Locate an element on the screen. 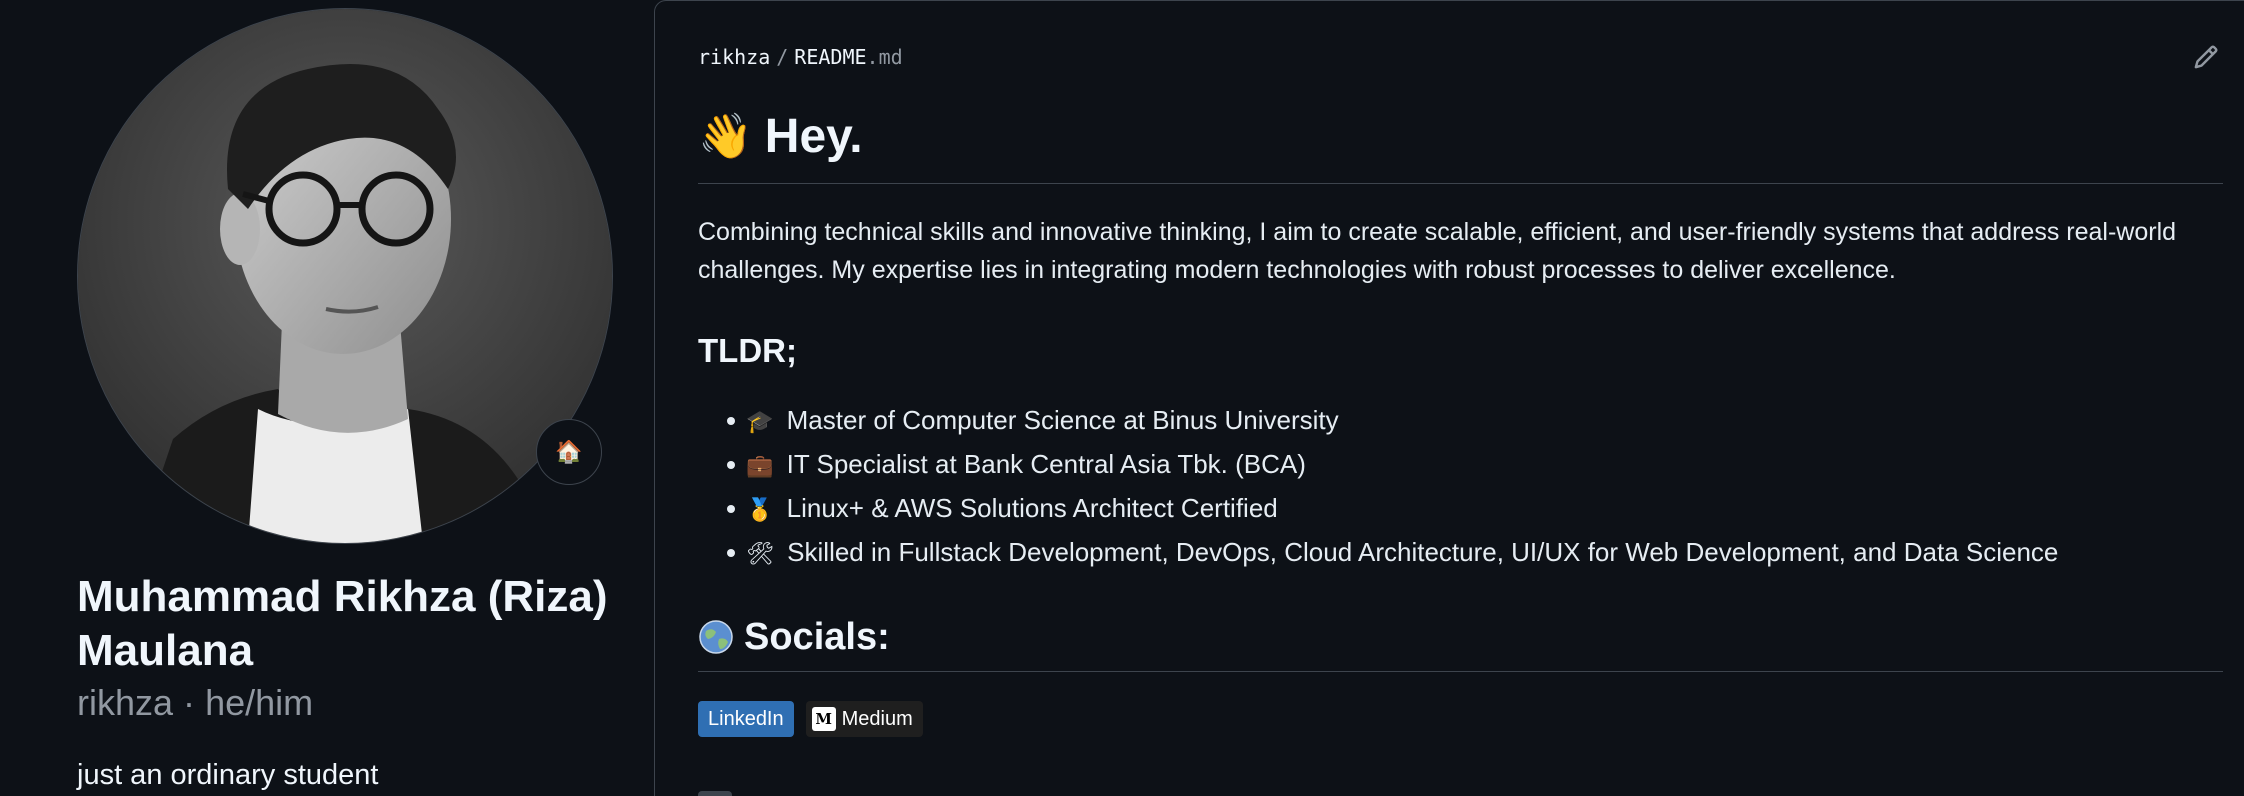  profile-username-line: rikhza · he/him is located at coordinates (195, 703).